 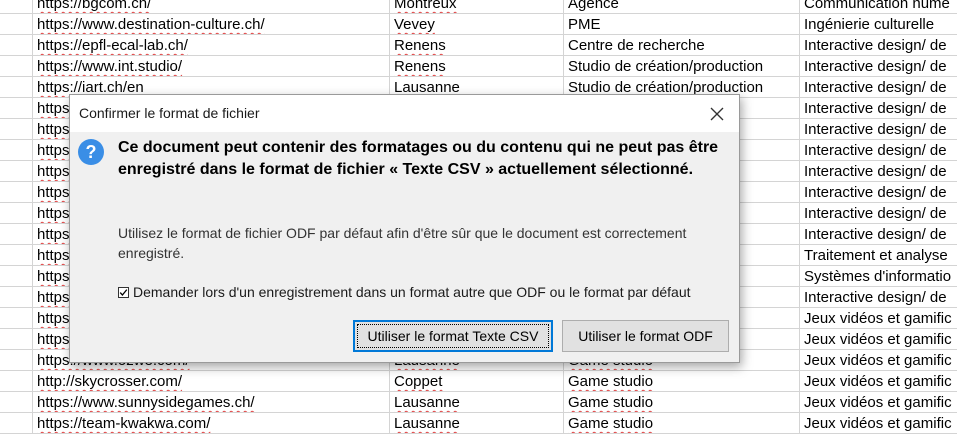 What do you see at coordinates (477, 381) in the screenshot?
I see `city-cell: Coppet` at bounding box center [477, 381].